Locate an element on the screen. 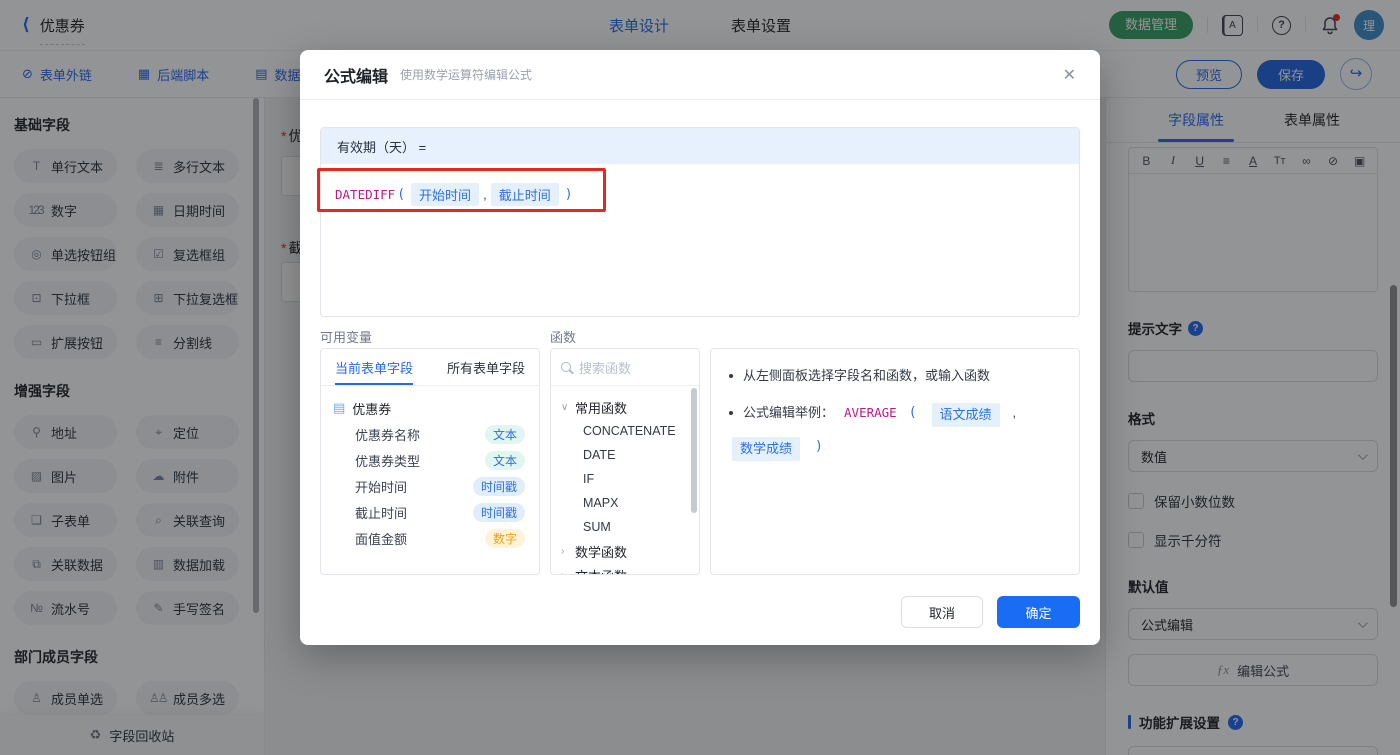 This screenshot has width=1400, height=755. tab-all-form-fields: 所有表单字段 is located at coordinates (486, 367).